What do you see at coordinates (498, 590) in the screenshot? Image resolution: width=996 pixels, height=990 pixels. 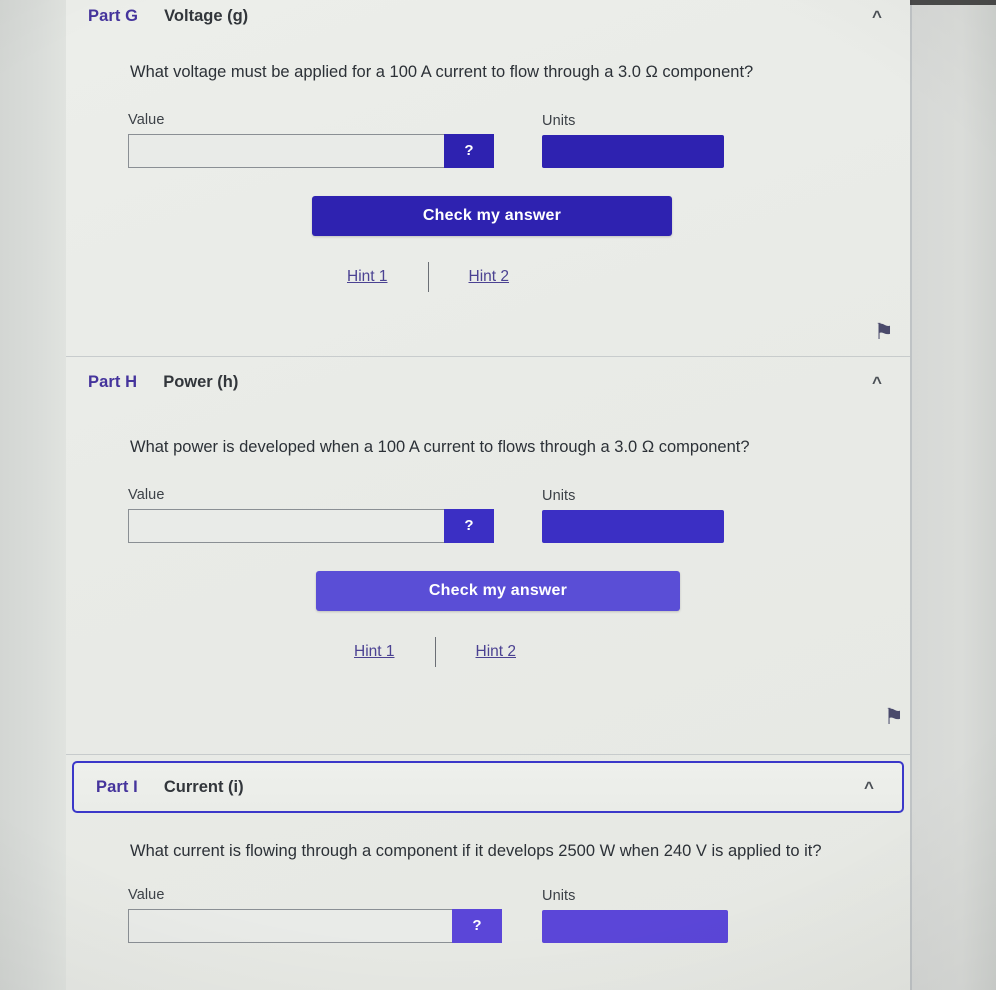 I see `check-my-answer-button-h: Check my answer` at bounding box center [498, 590].